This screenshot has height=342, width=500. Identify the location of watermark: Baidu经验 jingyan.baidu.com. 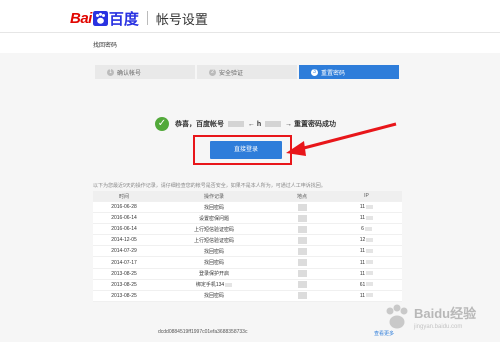
(436, 318).